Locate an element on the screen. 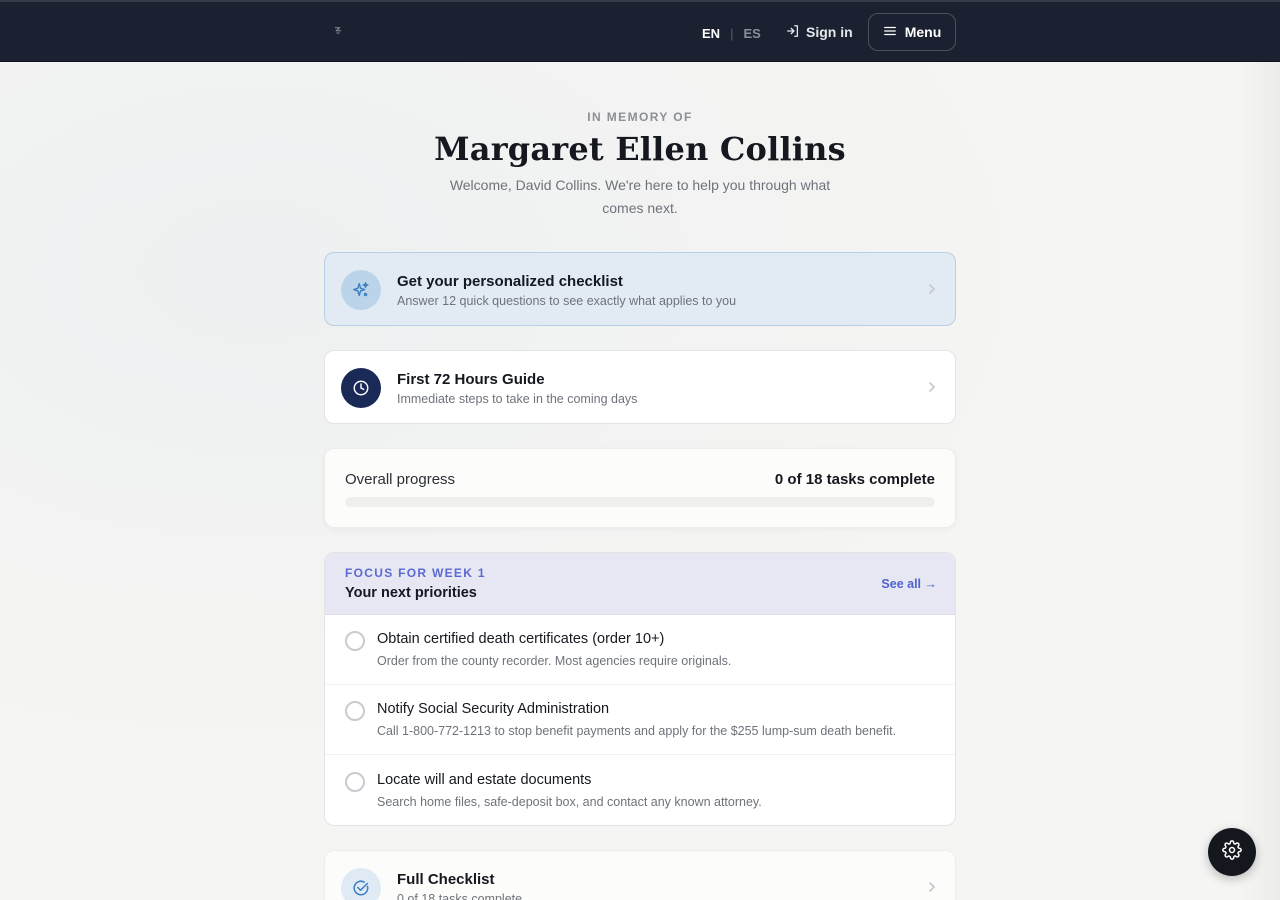 Image resolution: width=1280 pixels, height=900 pixels. settings-button is located at coordinates (1232, 852).